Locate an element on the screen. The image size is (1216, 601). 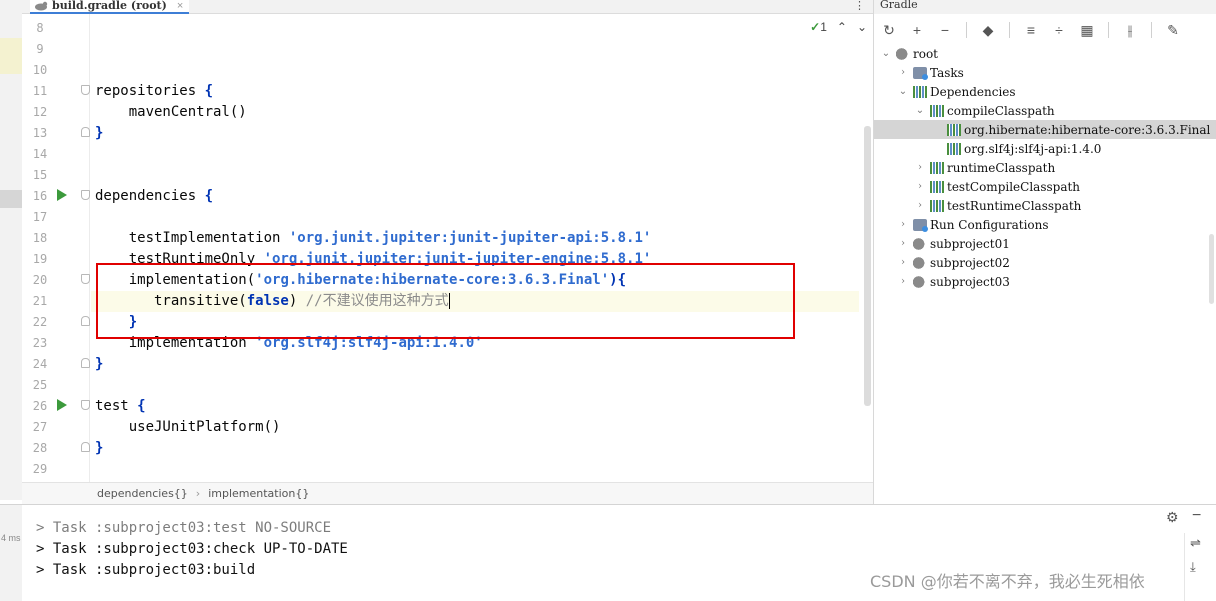
line-number: 16 is located at coordinates (40, 196).